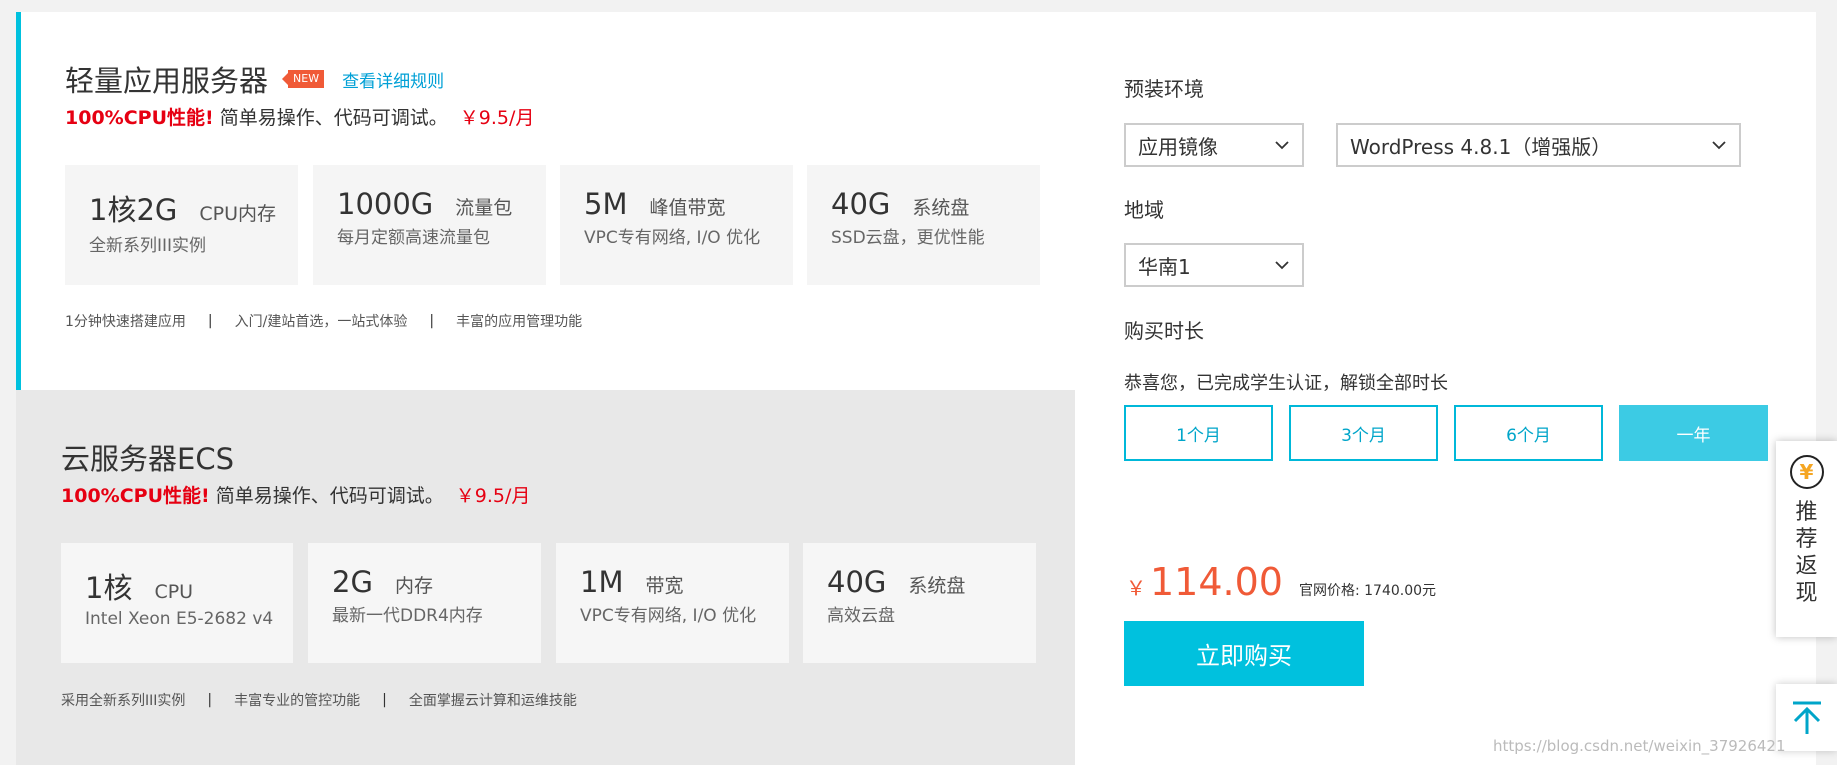 This screenshot has height=765, width=1837. Describe the element at coordinates (1363, 433) in the screenshot. I see `duration-3-months: 3个月` at that location.